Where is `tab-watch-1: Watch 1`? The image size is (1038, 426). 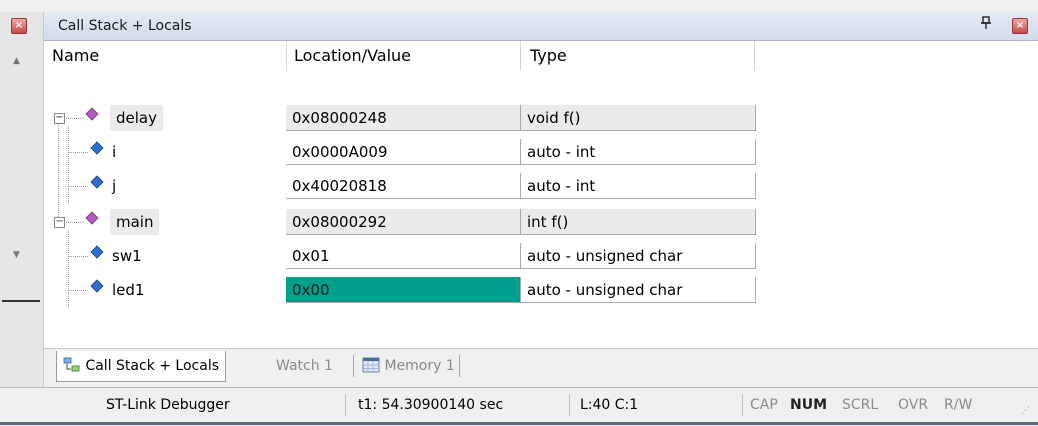 tab-watch-1: Watch 1 is located at coordinates (304, 366).